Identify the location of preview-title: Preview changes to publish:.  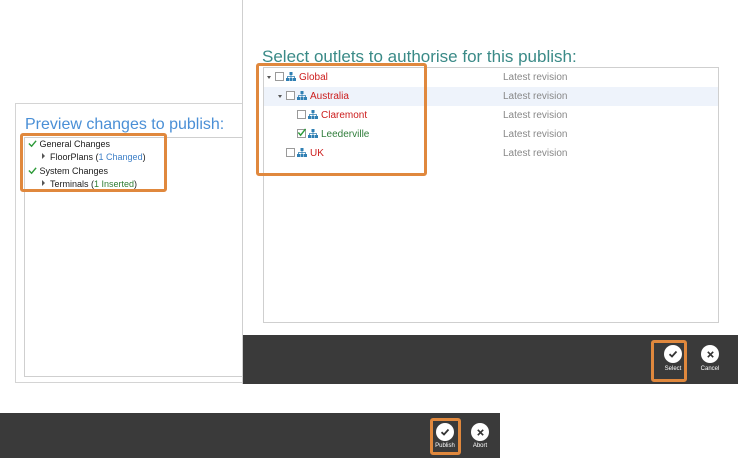
(125, 124).